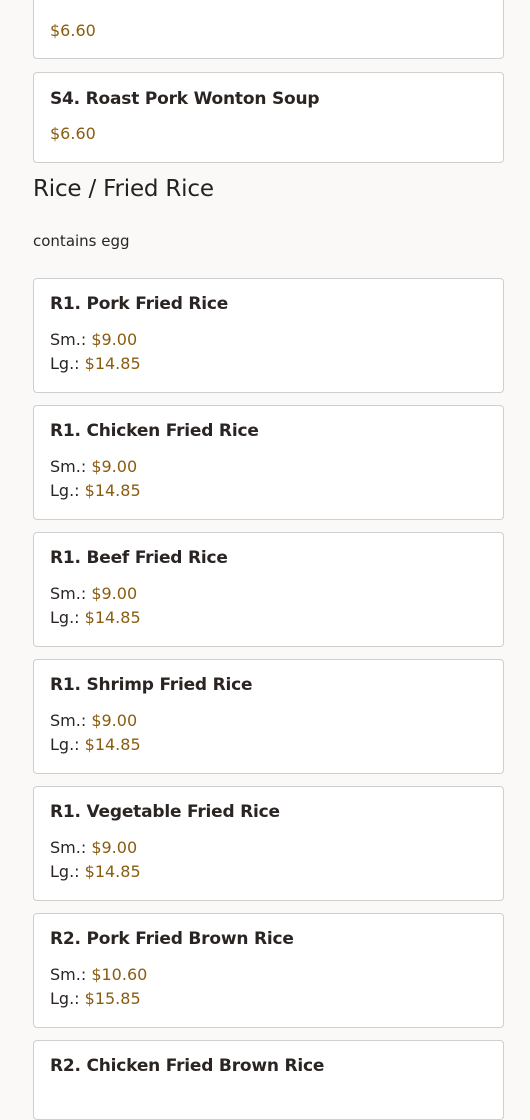 The image size is (530, 1120). I want to click on item-name: R2. Pork Fried Brown Rice, so click(172, 939).